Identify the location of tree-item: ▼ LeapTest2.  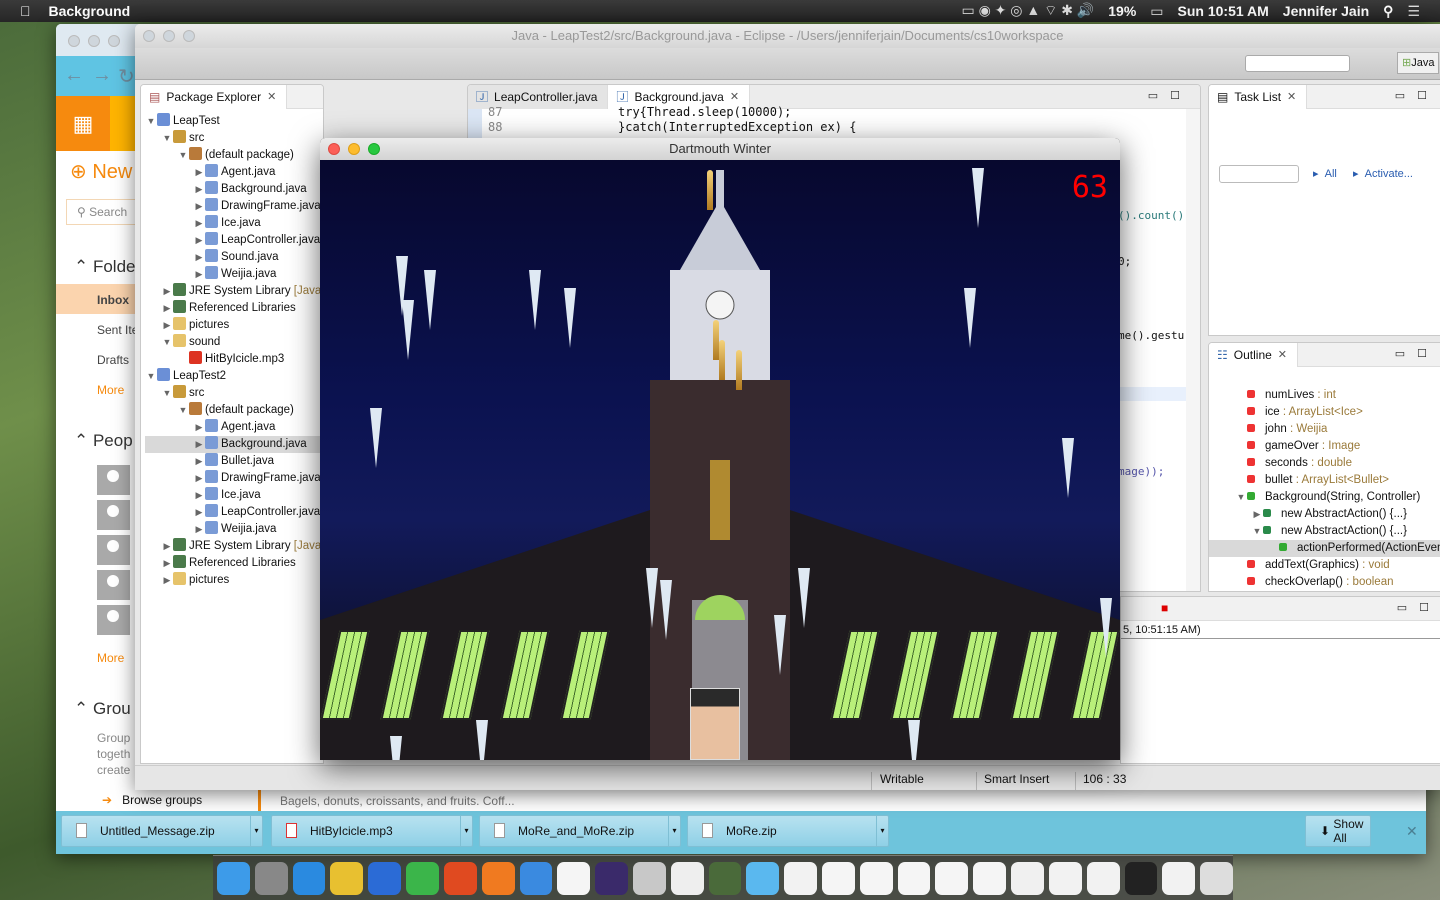
(234, 376).